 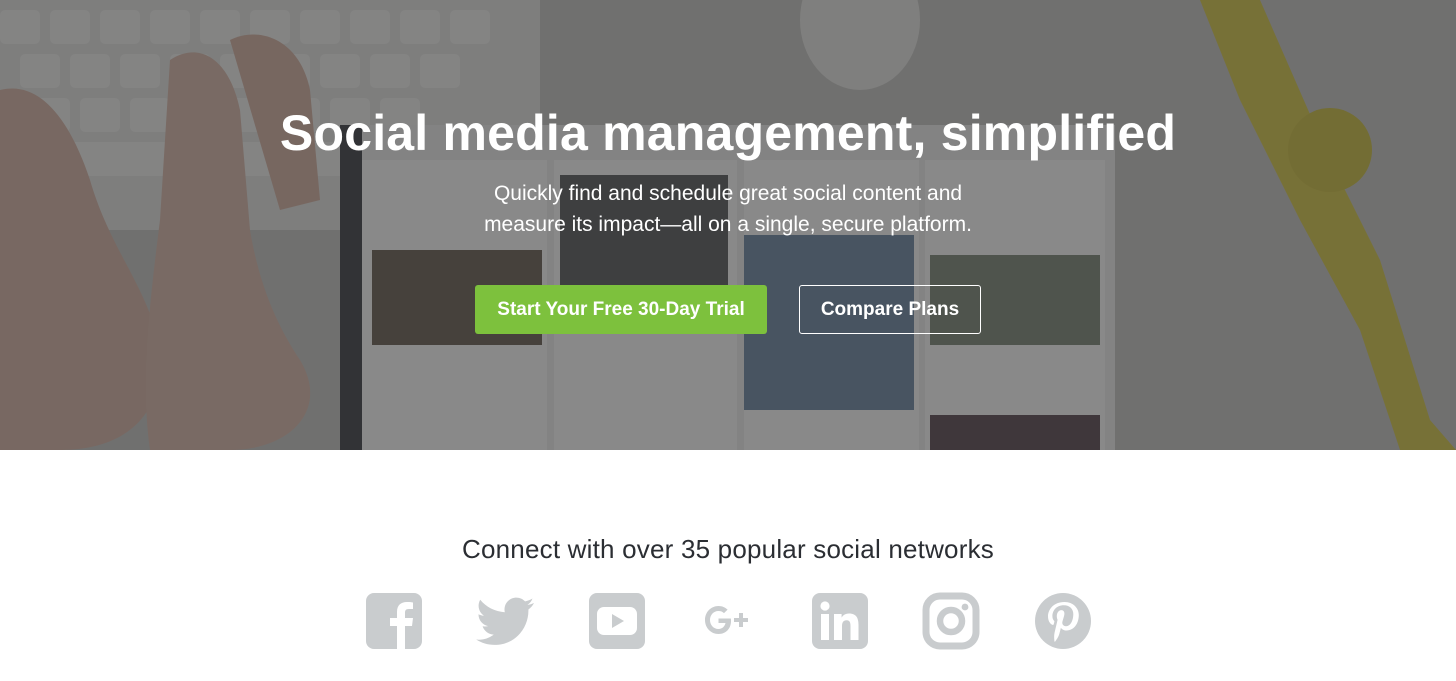 What do you see at coordinates (840, 621) in the screenshot?
I see `linkedin-icon` at bounding box center [840, 621].